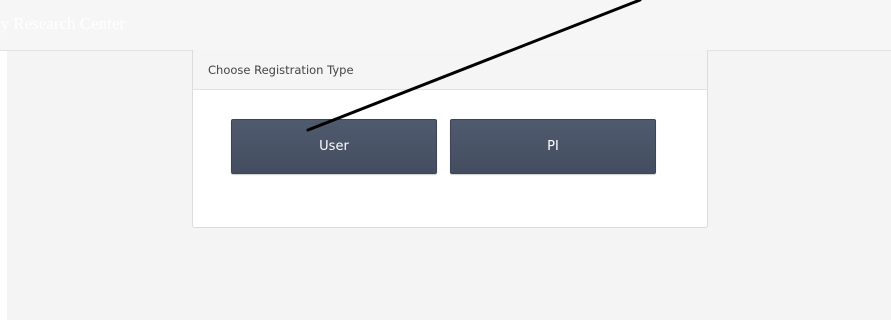  What do you see at coordinates (450, 70) in the screenshot?
I see `panel-heading: Choose Registration Type` at bounding box center [450, 70].